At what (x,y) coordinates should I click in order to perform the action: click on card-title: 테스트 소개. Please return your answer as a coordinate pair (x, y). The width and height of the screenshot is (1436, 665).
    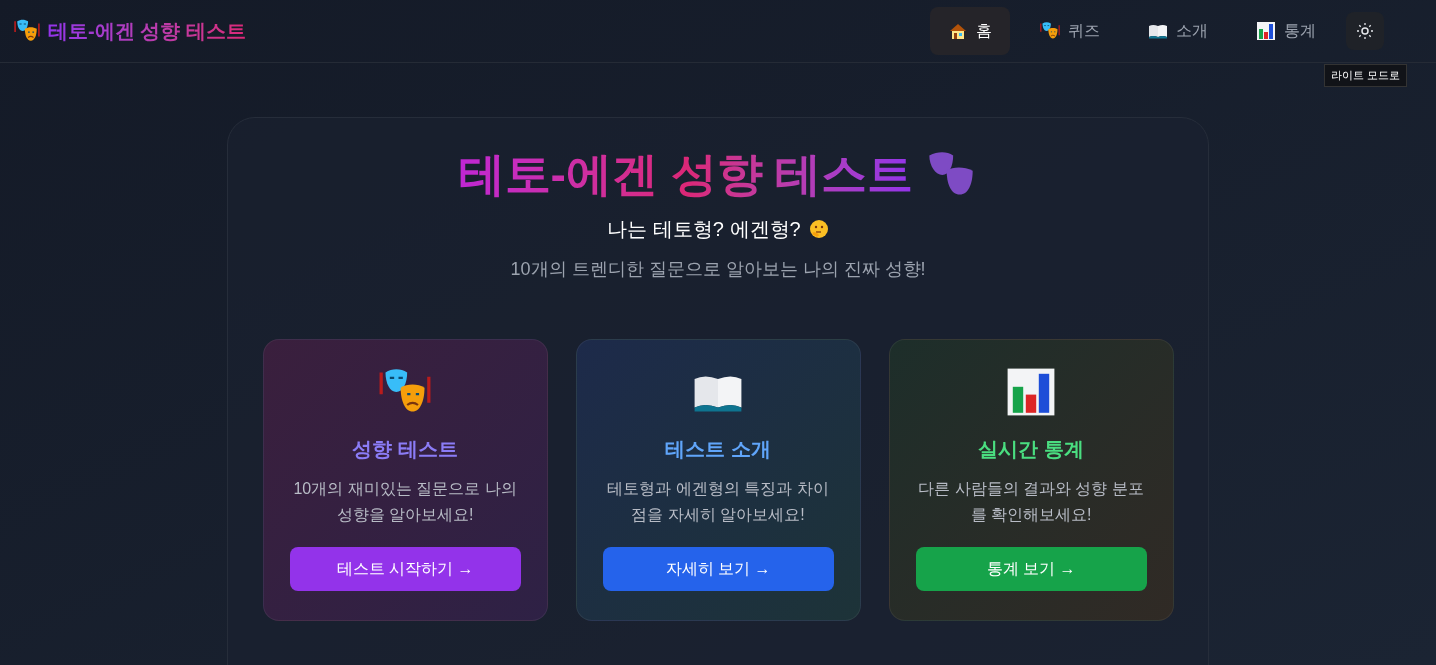
    Looking at the image, I should click on (718, 449).